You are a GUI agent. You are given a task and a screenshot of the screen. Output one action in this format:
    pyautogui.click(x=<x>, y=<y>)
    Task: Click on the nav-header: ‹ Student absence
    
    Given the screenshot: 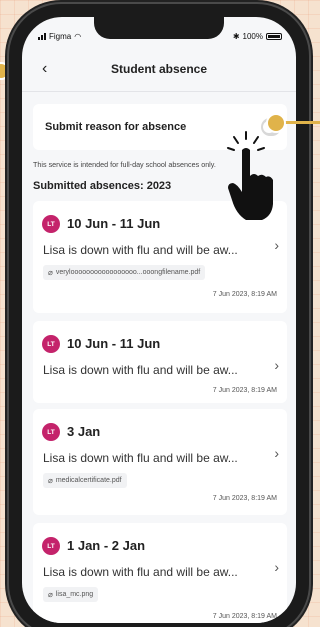 What is the action you would take?
    pyautogui.click(x=159, y=69)
    